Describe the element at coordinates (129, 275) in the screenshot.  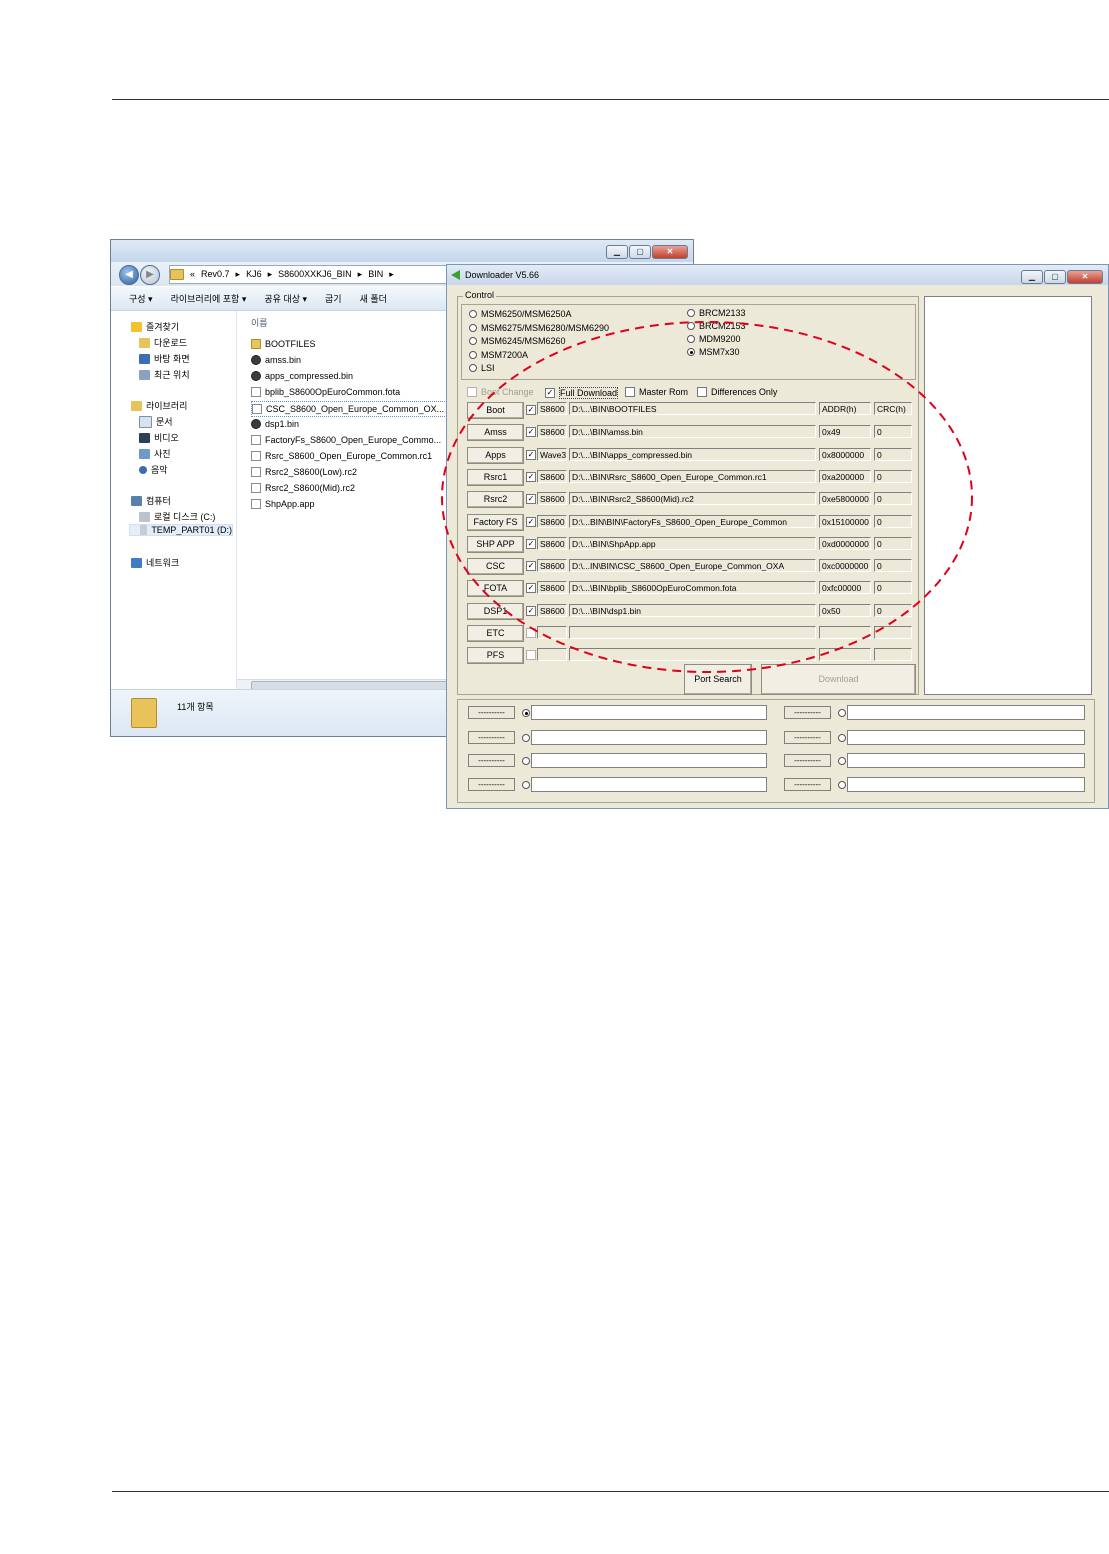
I see `back-arrow-icon: ◀` at that location.